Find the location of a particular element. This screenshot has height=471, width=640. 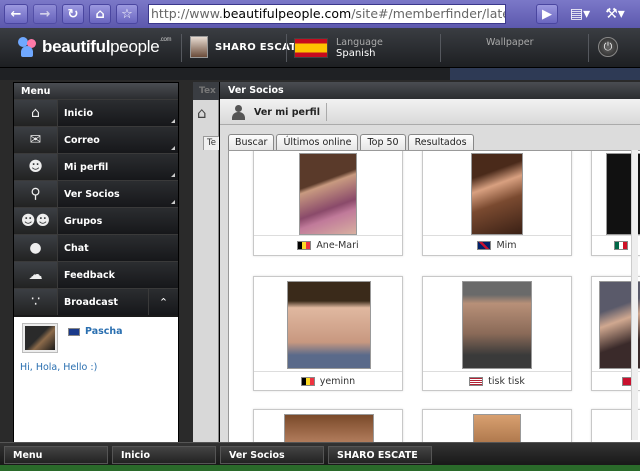

task-ver-socios: Ver Socios is located at coordinates (272, 455).